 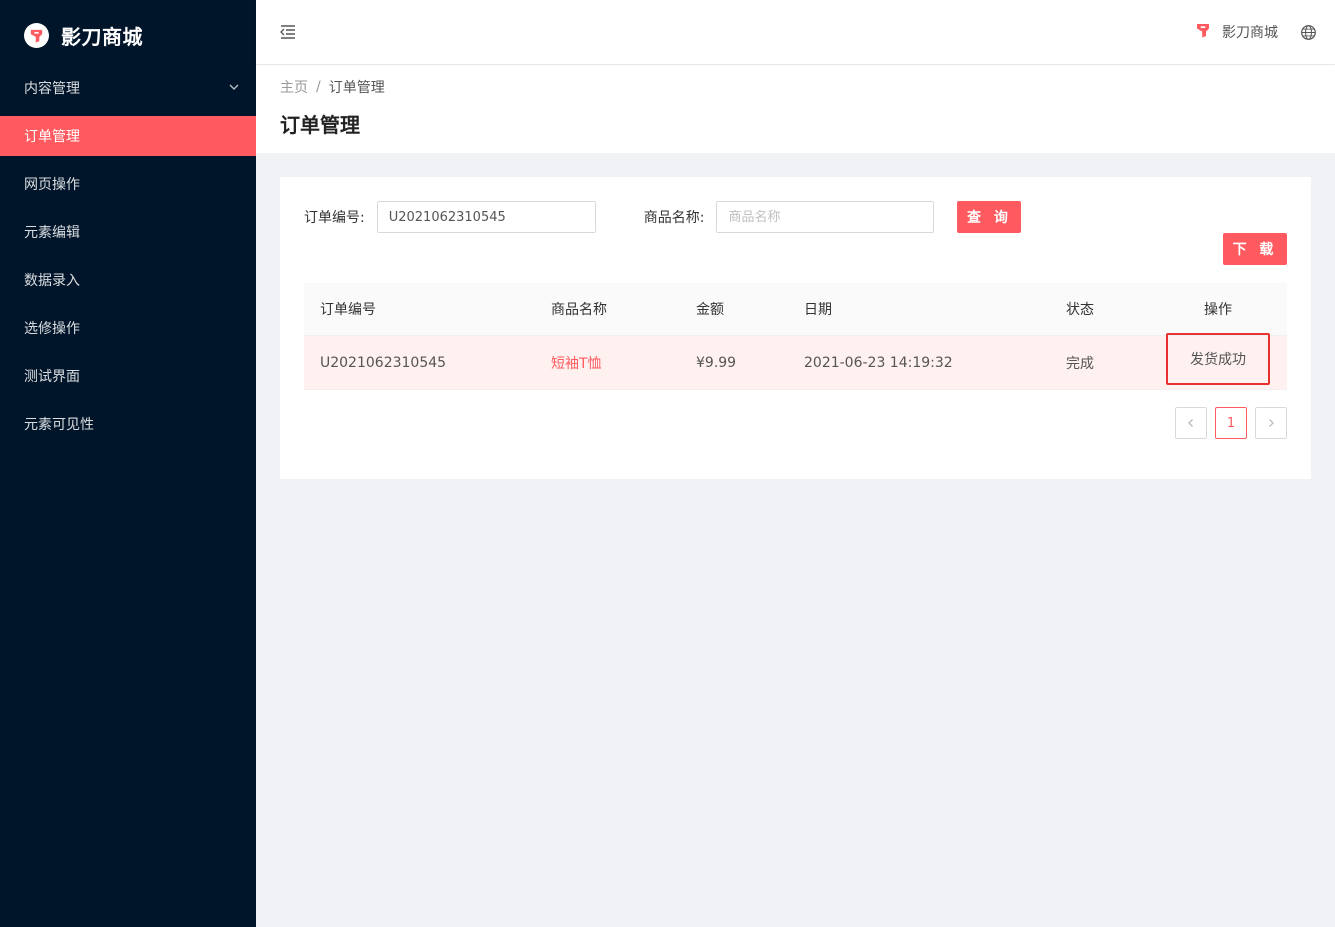 I want to click on column-header-action: 操作, so click(x=1218, y=310).